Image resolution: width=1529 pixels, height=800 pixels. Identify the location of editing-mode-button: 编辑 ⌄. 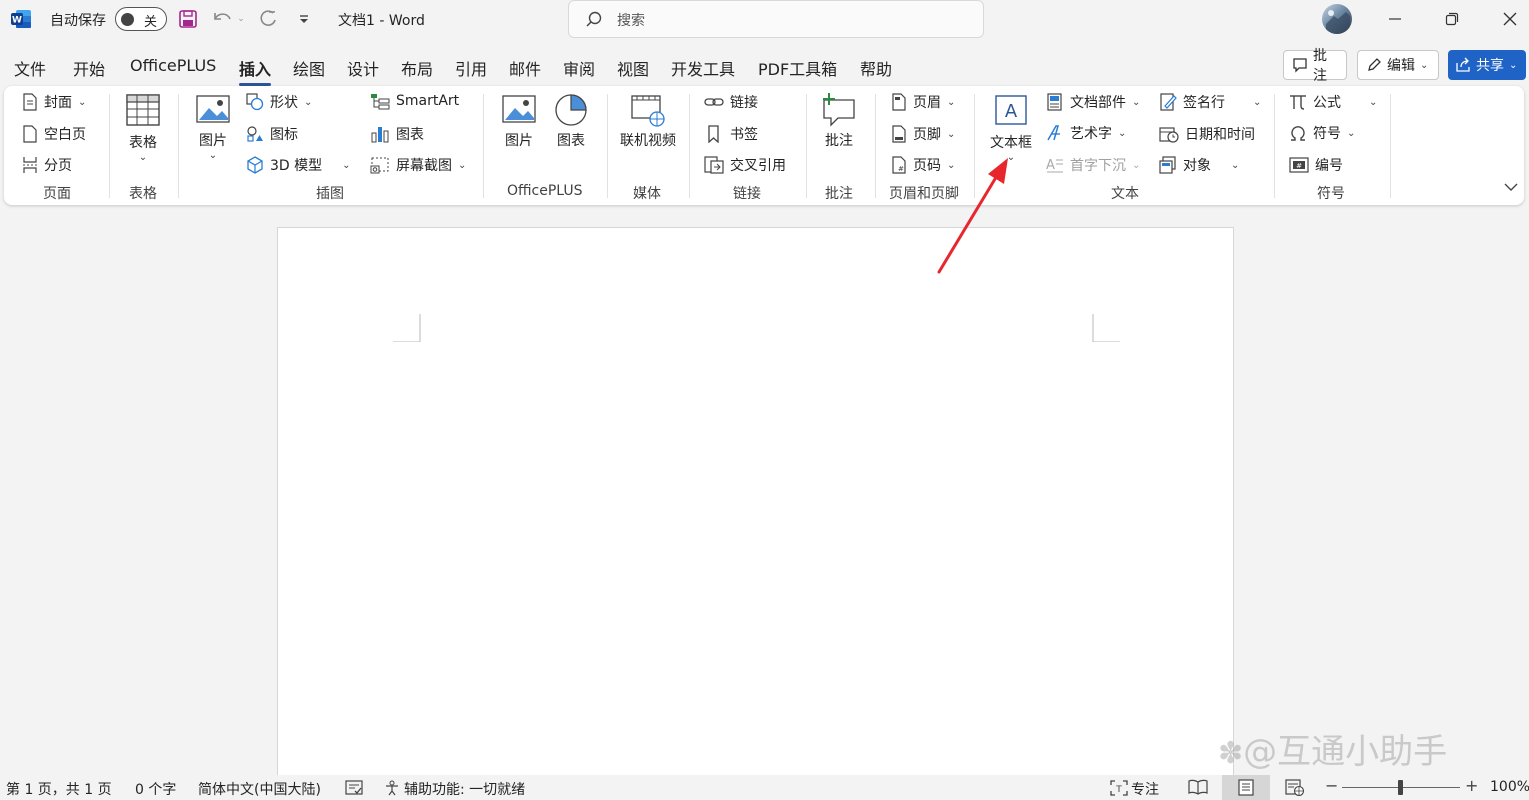
(1398, 65).